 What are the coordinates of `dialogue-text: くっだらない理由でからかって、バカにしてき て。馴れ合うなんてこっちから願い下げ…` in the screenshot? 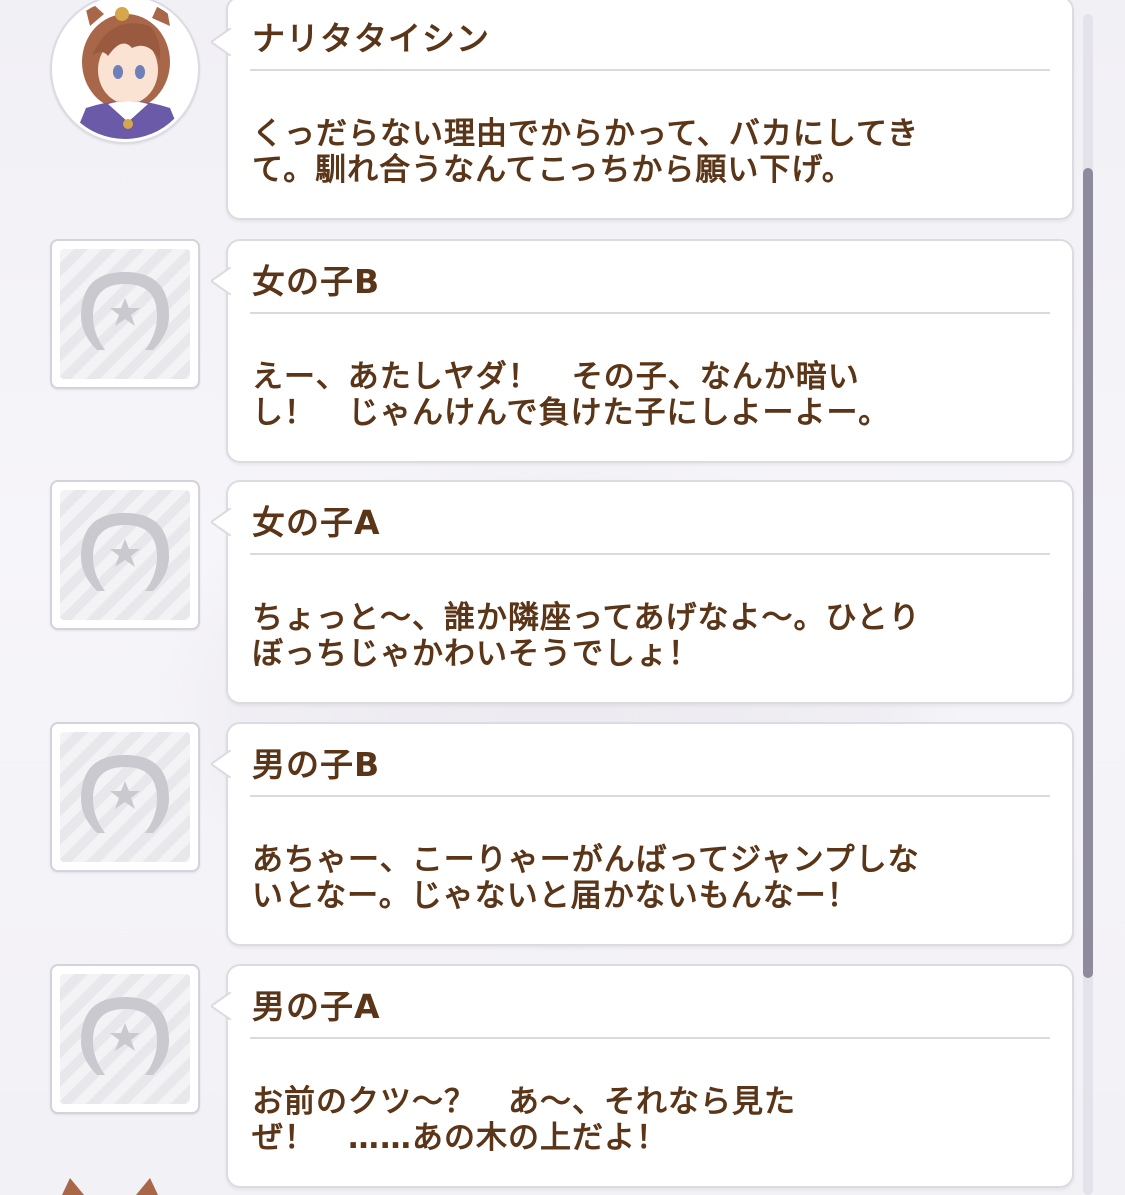 It's located at (586, 152).